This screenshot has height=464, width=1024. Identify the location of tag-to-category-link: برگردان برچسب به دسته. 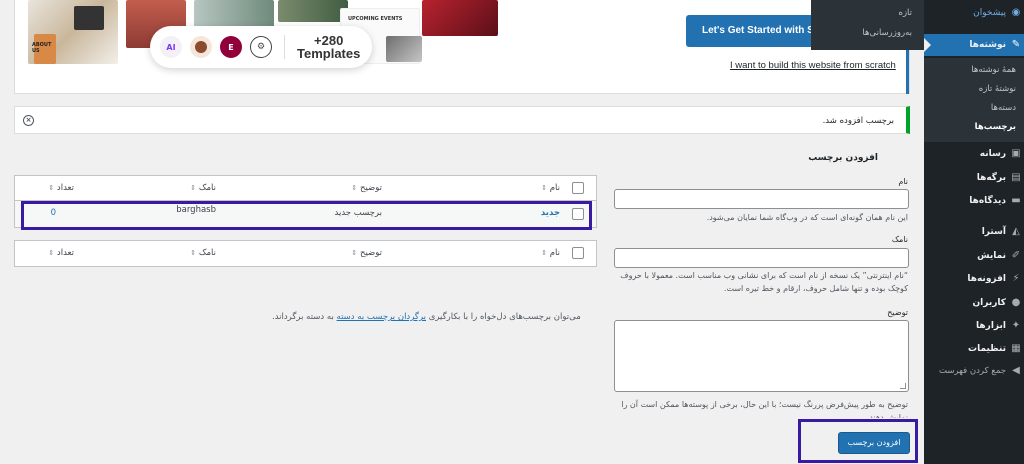
(381, 317).